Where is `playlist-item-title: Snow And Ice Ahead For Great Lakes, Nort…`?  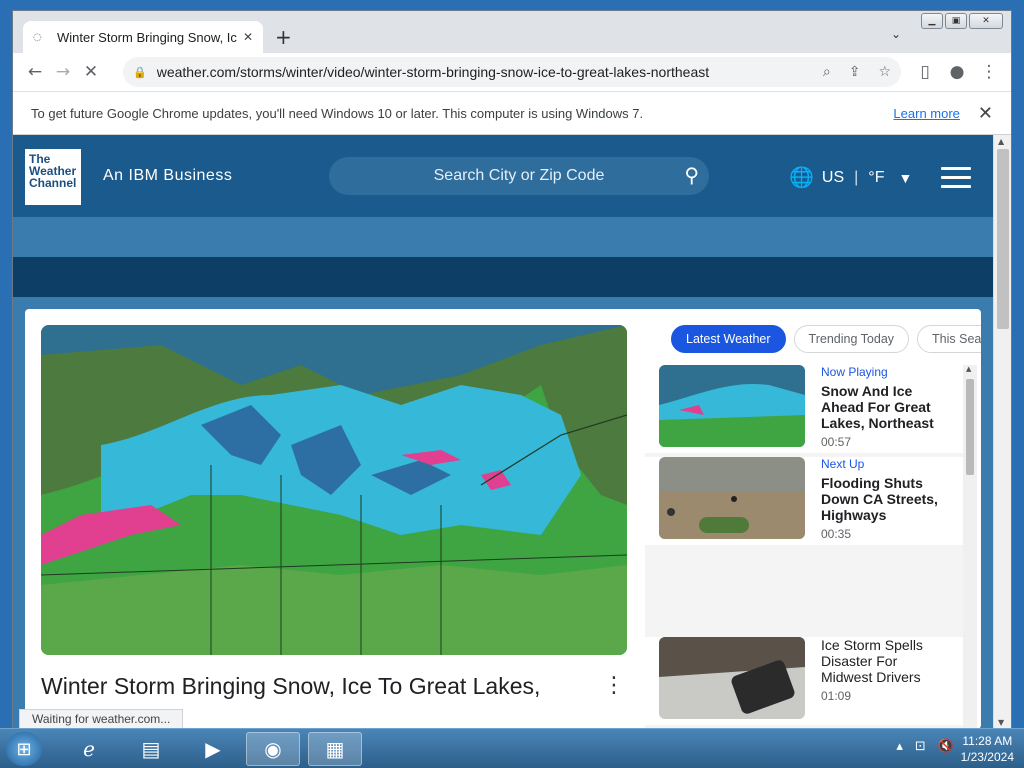 playlist-item-title: Snow And Ice Ahead For Great Lakes, Nort… is located at coordinates (877, 407).